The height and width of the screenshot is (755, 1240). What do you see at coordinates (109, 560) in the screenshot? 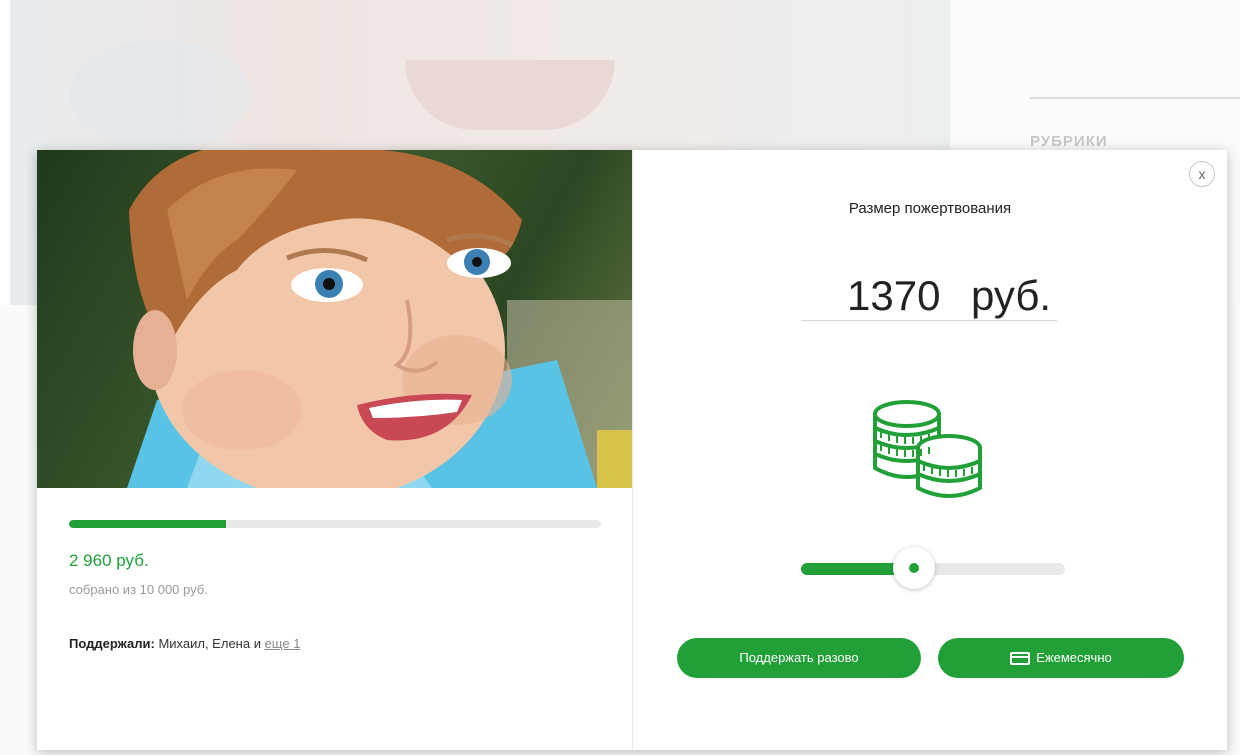
I see `raised-amount: 2 960 руб.` at bounding box center [109, 560].